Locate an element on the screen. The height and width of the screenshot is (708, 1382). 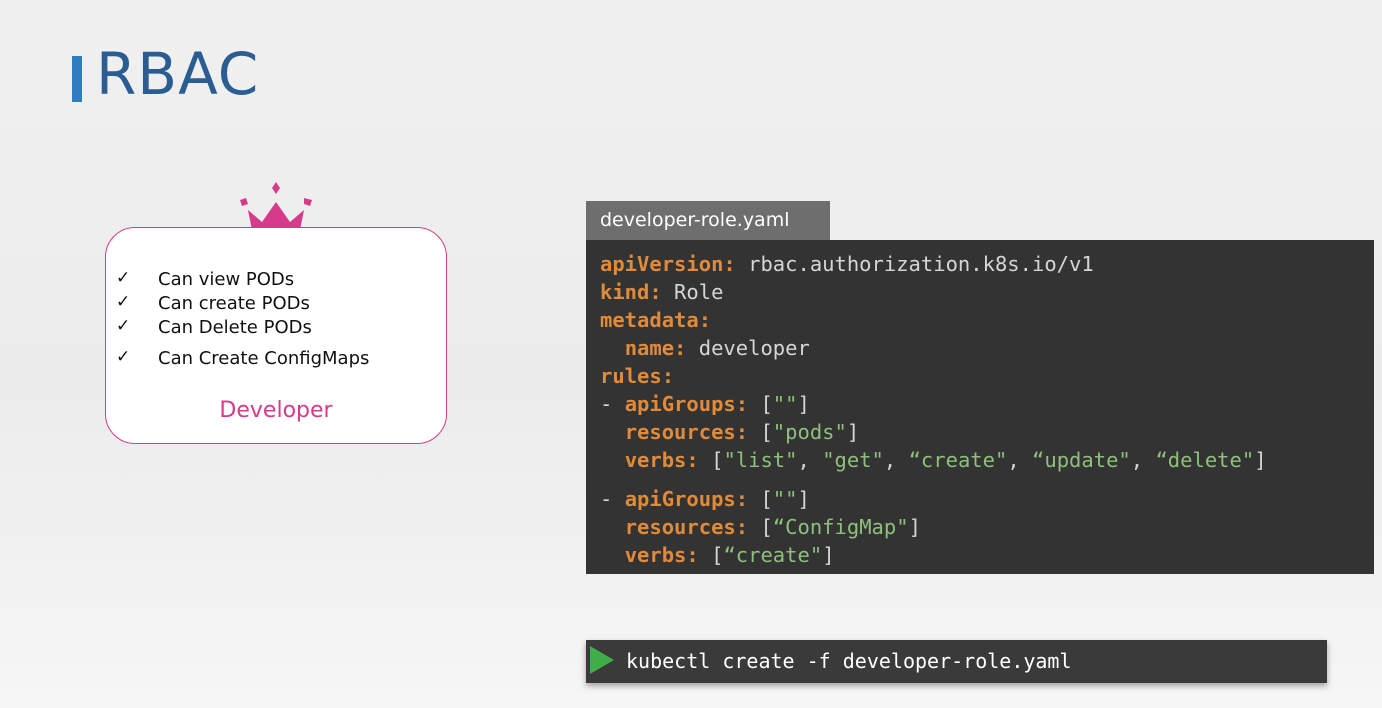
slide-title: RBAC is located at coordinates (178, 74).